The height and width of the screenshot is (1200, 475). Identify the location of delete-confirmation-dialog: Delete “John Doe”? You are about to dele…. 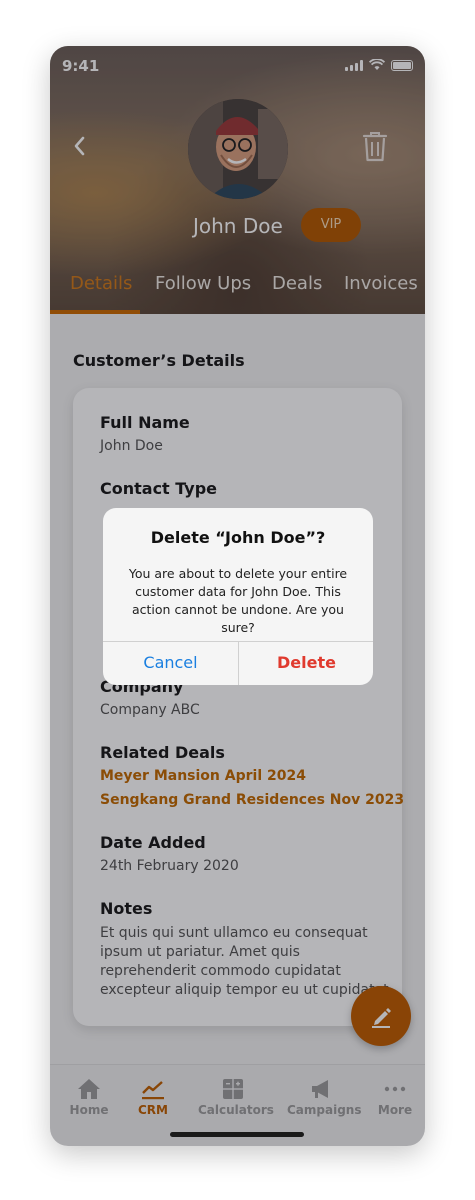
(238, 596).